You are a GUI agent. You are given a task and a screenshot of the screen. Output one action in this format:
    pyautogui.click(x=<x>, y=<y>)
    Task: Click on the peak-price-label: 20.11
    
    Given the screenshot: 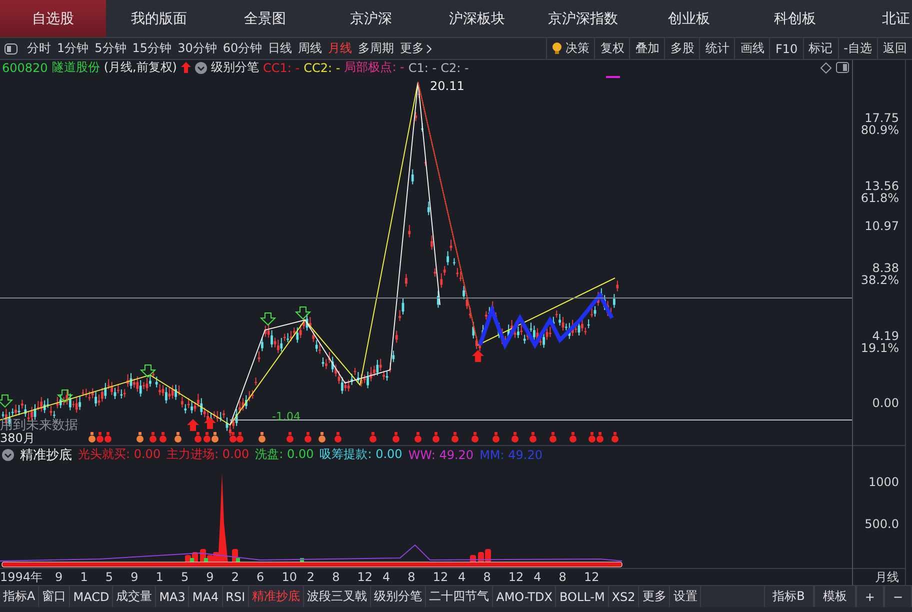 What is the action you would take?
    pyautogui.click(x=447, y=86)
    